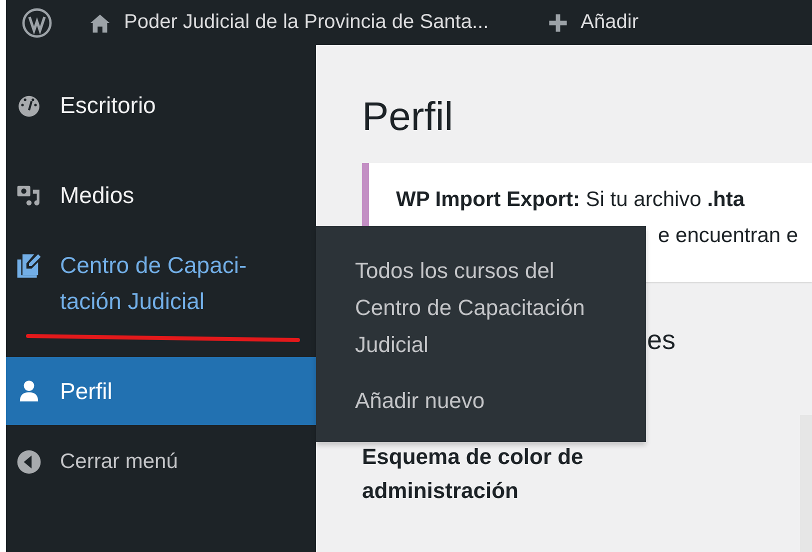 This screenshot has width=812, height=552. Describe the element at coordinates (408, 117) in the screenshot. I see `page-title: Perfil` at that location.